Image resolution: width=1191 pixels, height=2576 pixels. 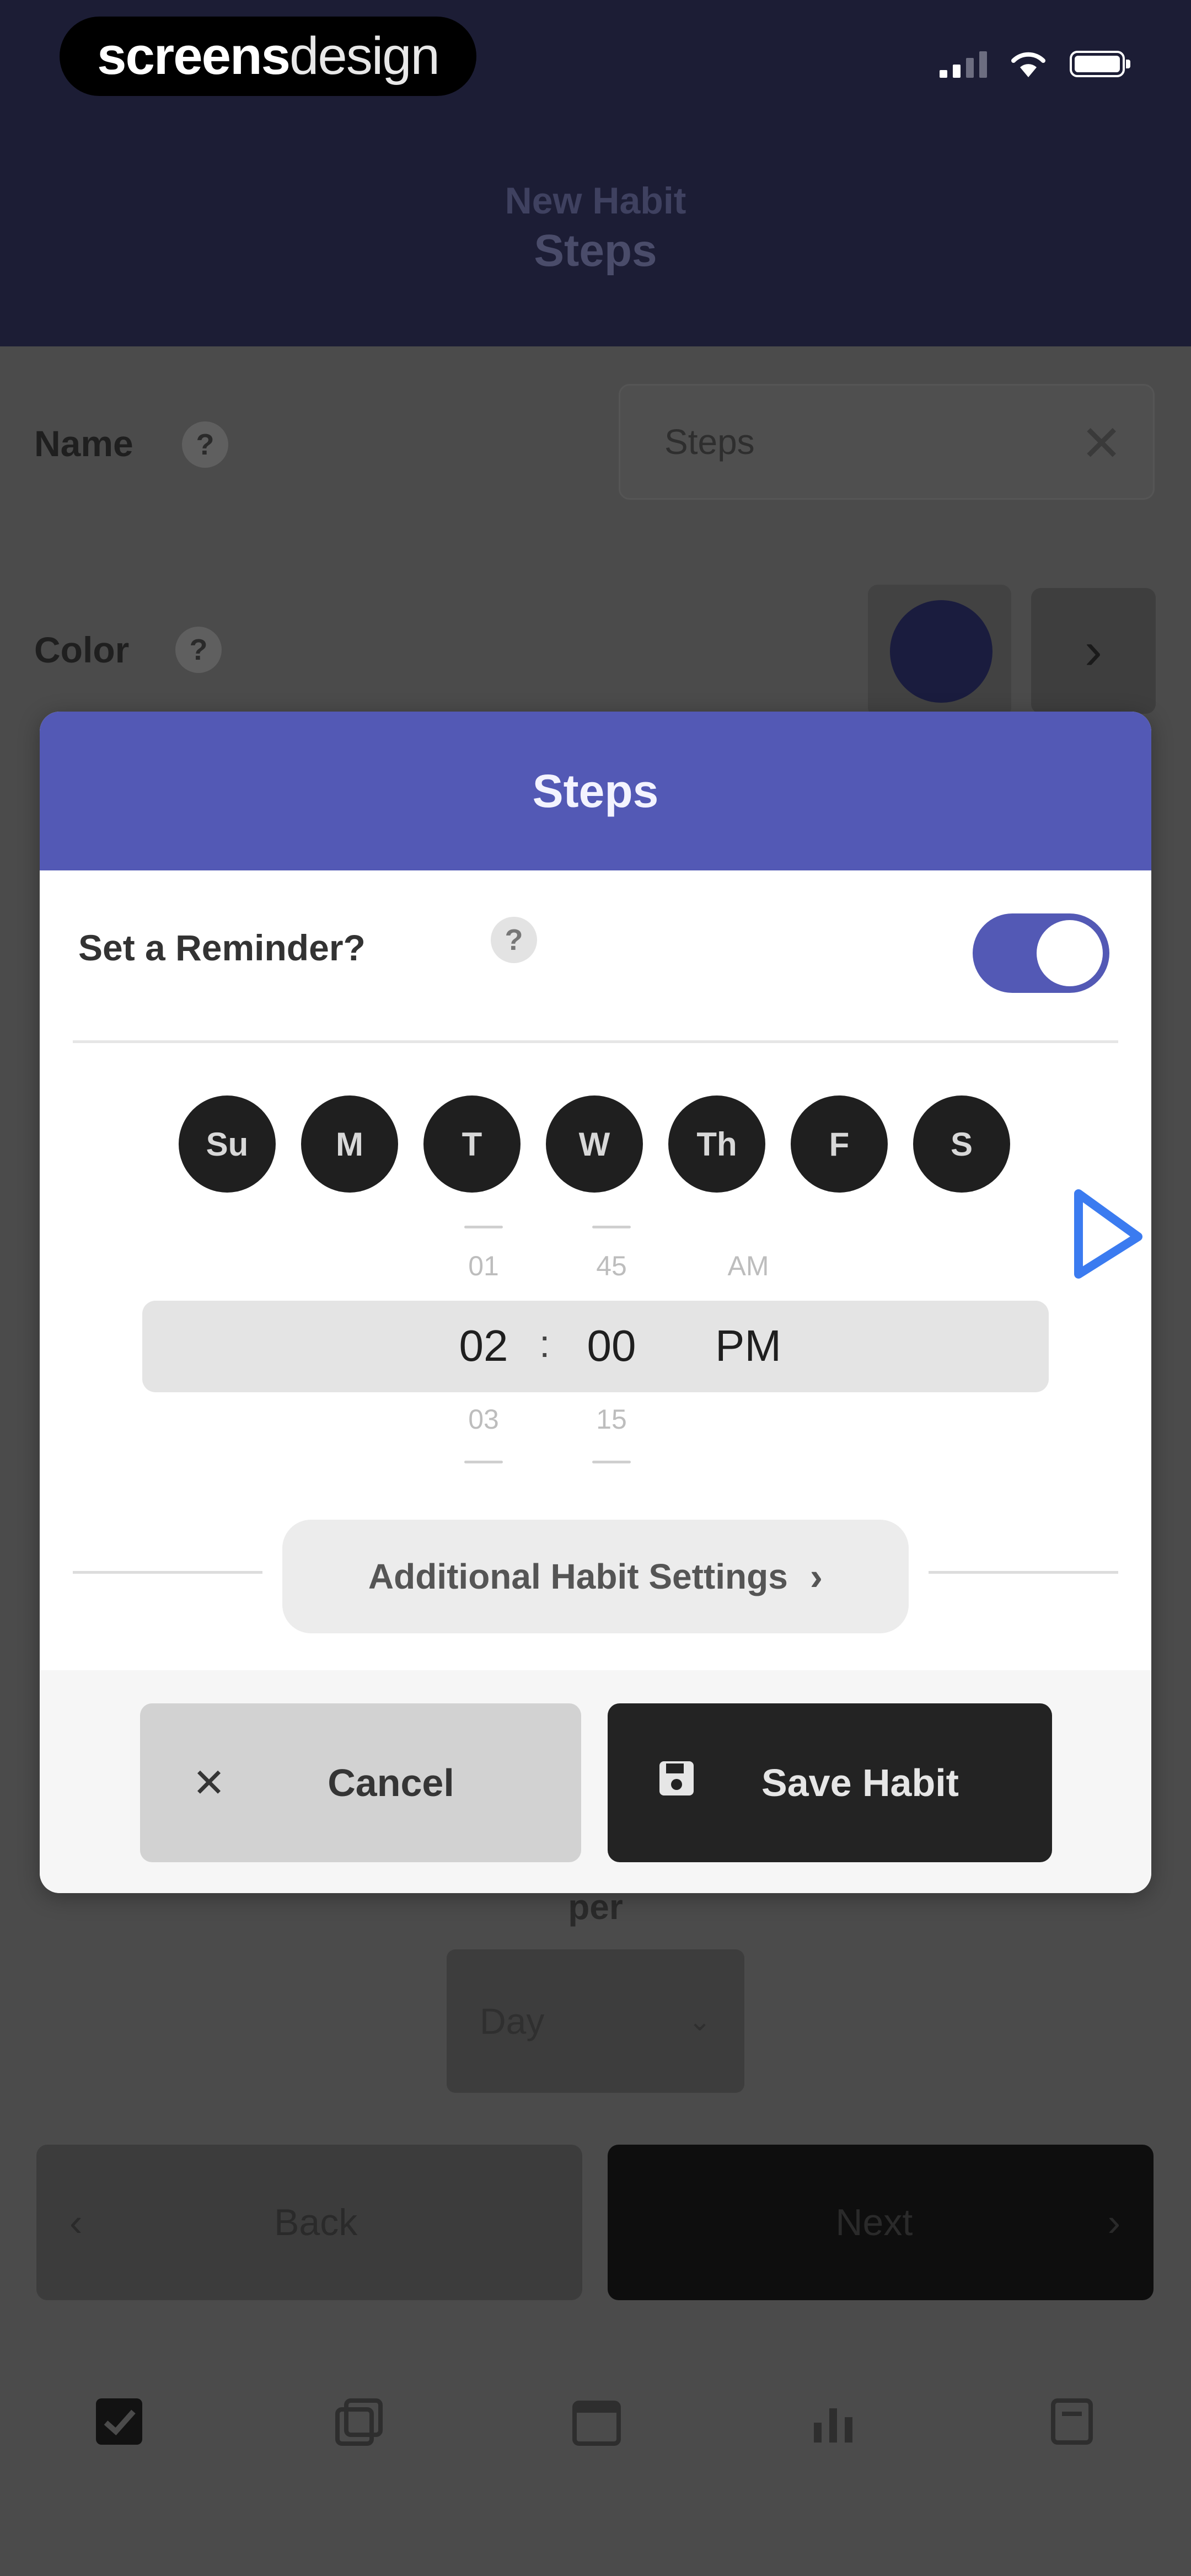 I want to click on clear-icon: ✕, so click(x=1101, y=444).